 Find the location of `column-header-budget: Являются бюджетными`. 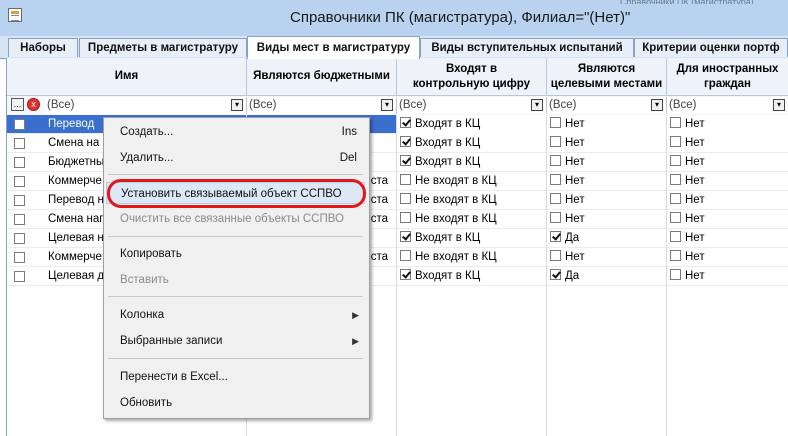

column-header-budget: Являются бюджетными is located at coordinates (322, 77).